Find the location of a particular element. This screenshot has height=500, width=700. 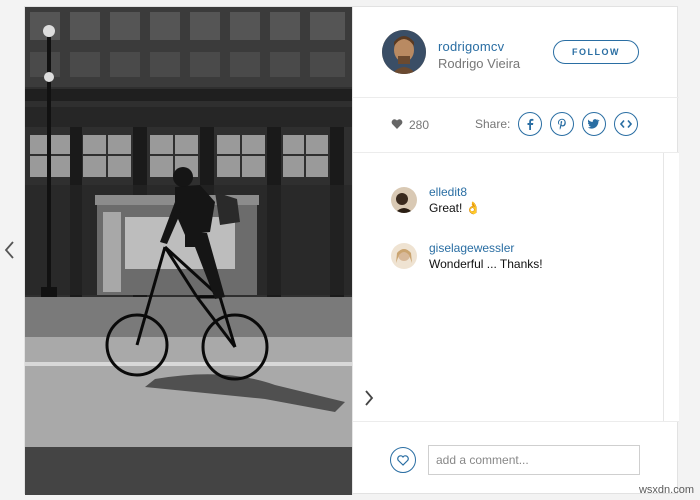

previous-post-arrow-icon is located at coordinates (9, 250).